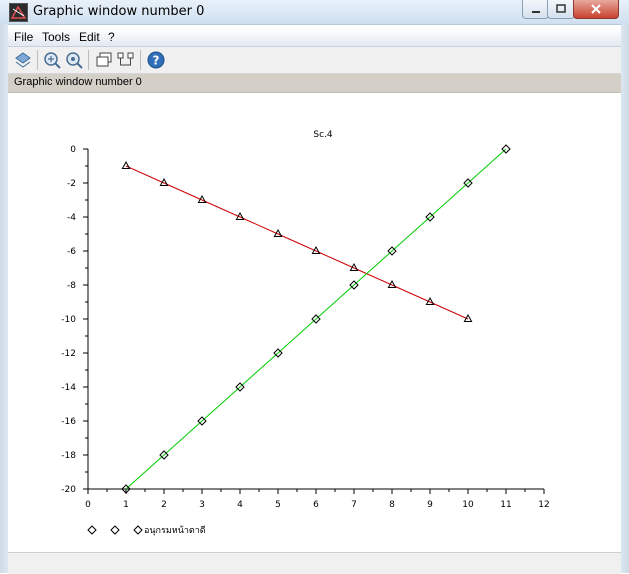 The image size is (629, 574). What do you see at coordinates (18, 12) in the screenshot?
I see `app-icon` at bounding box center [18, 12].